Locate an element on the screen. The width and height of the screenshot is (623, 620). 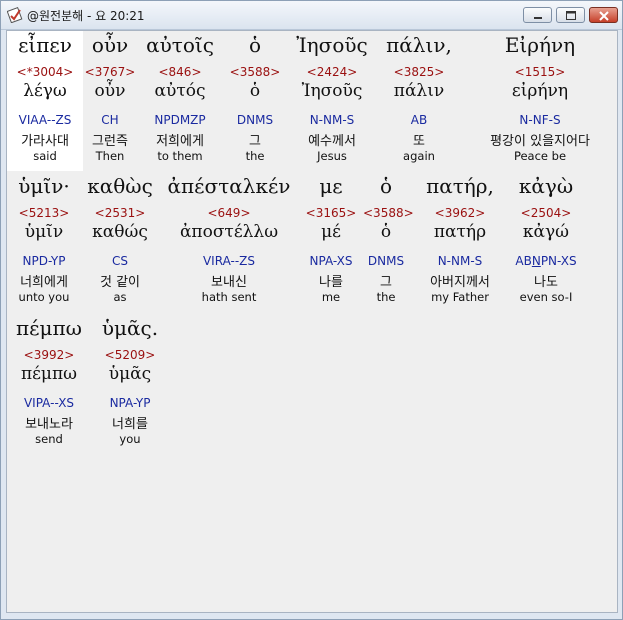
korean-gloss: 아버지께서 is located at coordinates (460, 282).